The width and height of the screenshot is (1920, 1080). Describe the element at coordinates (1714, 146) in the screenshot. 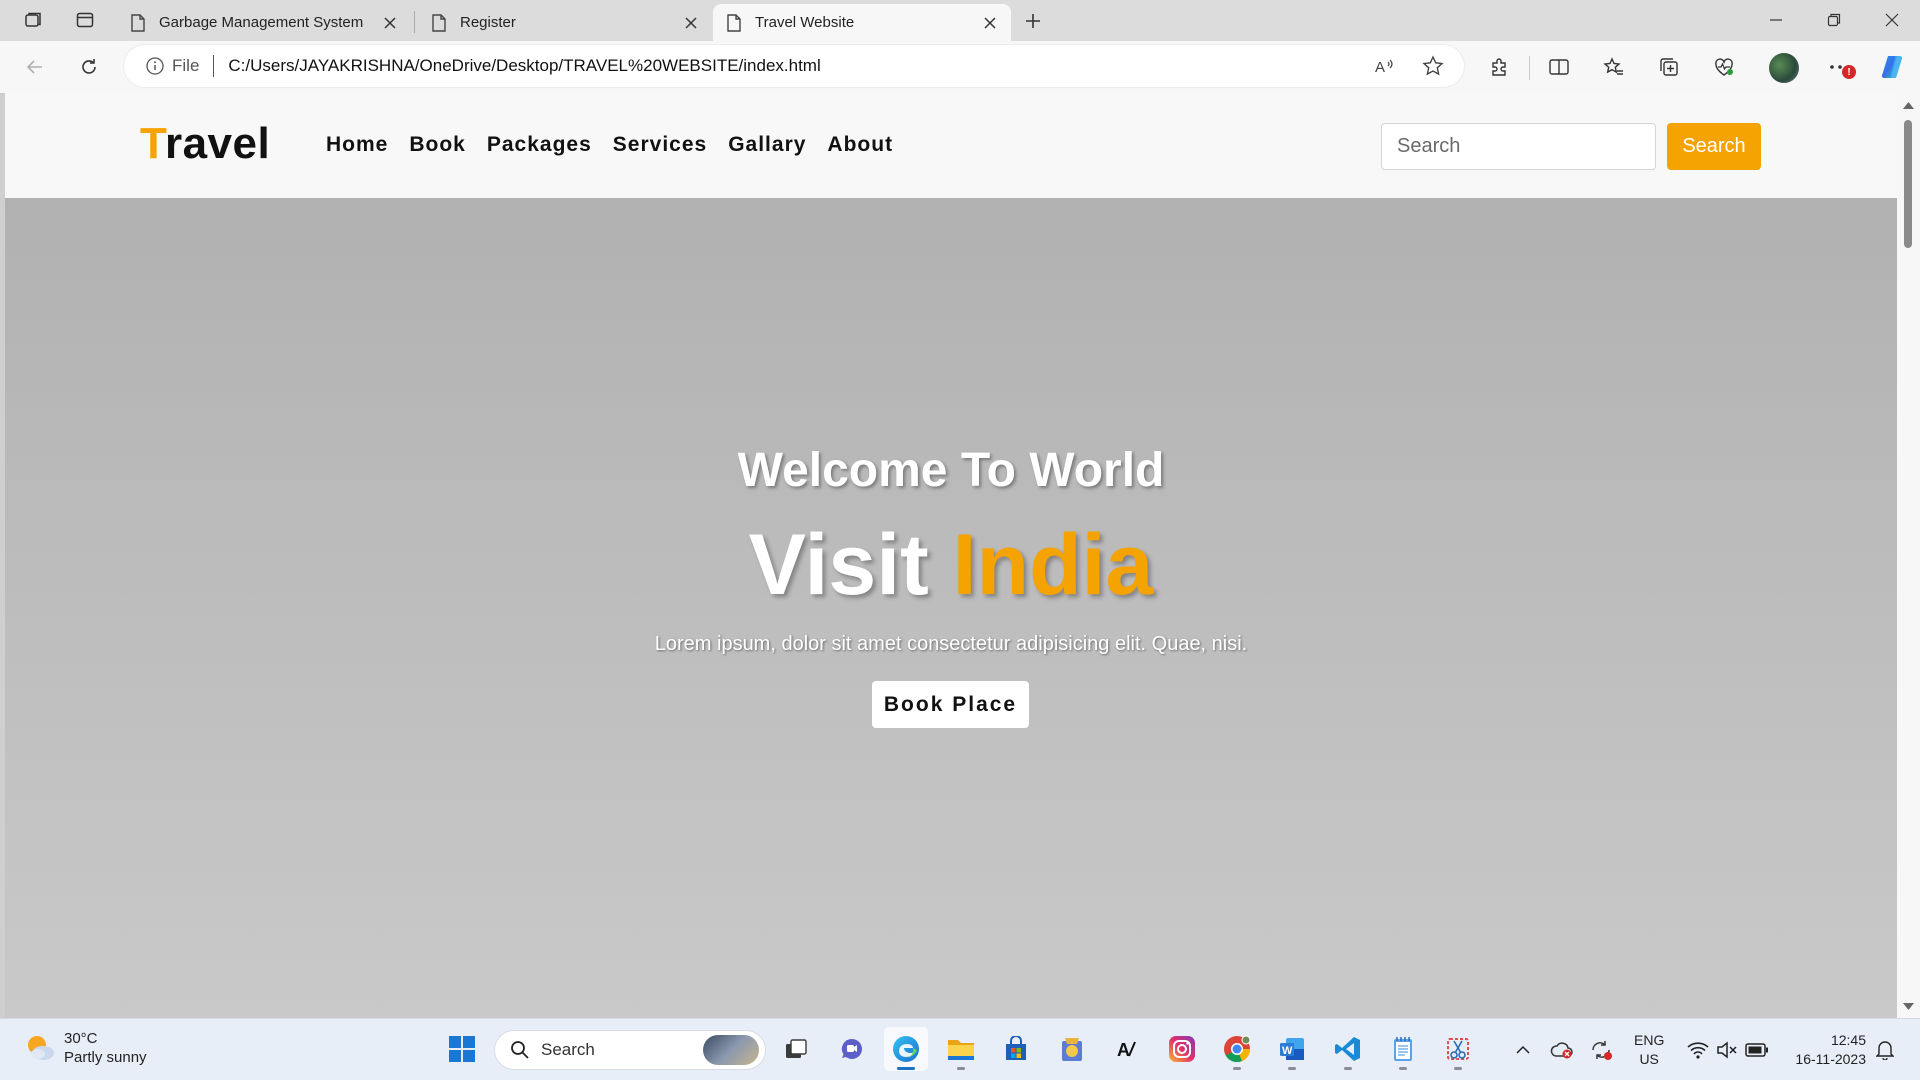

I see `site-search-button: Search` at that location.